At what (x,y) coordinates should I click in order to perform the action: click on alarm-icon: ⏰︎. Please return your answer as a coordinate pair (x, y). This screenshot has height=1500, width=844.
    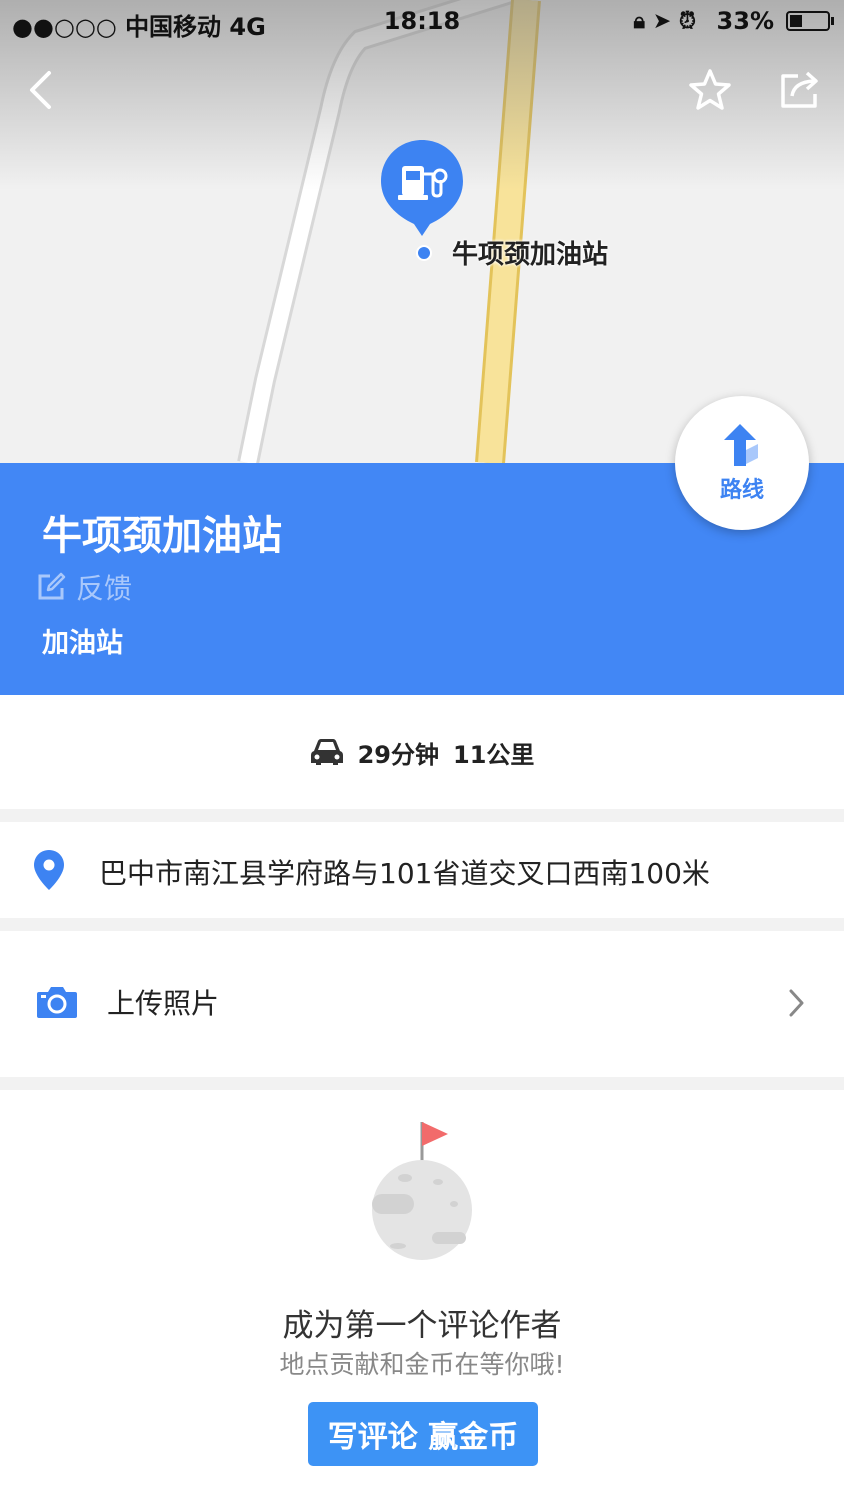
    Looking at the image, I should click on (687, 21).